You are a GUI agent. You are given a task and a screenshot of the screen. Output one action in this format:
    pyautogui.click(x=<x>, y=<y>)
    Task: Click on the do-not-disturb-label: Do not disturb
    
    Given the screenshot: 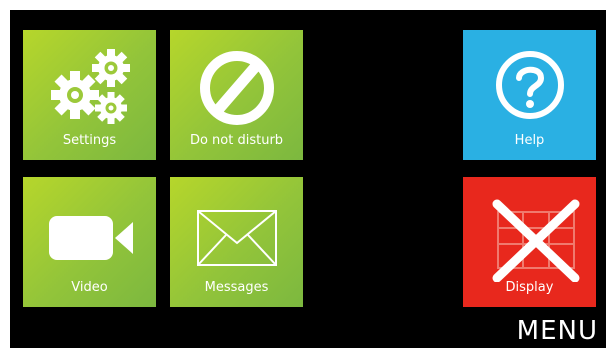 What is the action you would take?
    pyautogui.click(x=236, y=140)
    